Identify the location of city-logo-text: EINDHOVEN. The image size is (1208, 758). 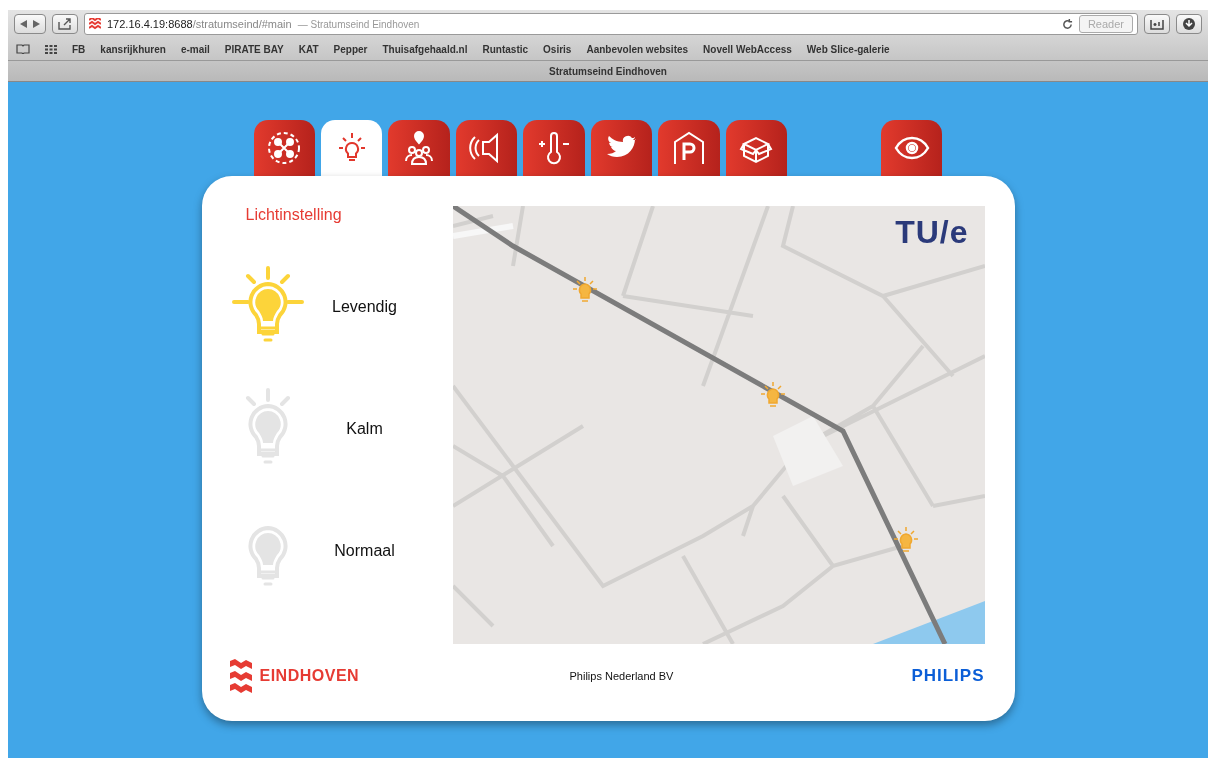
(309, 675).